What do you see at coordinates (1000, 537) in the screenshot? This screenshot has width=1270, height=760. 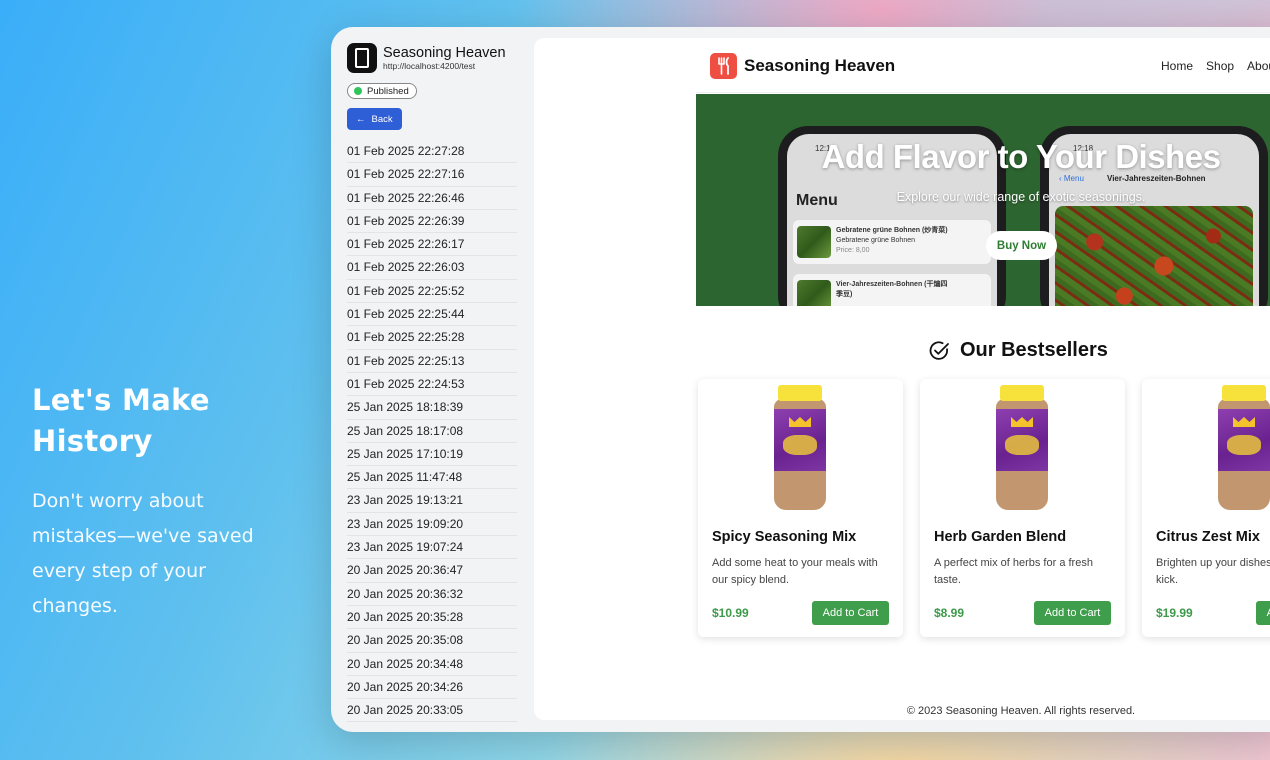 I see `product-name: Herb Garden Blend` at bounding box center [1000, 537].